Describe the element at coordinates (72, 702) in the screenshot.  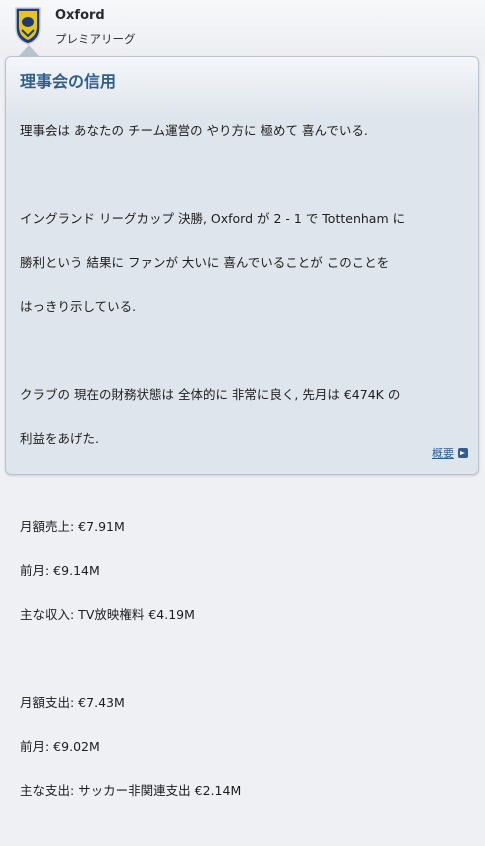
I see `monthly-expense: 月額支出: €7.43M` at that location.